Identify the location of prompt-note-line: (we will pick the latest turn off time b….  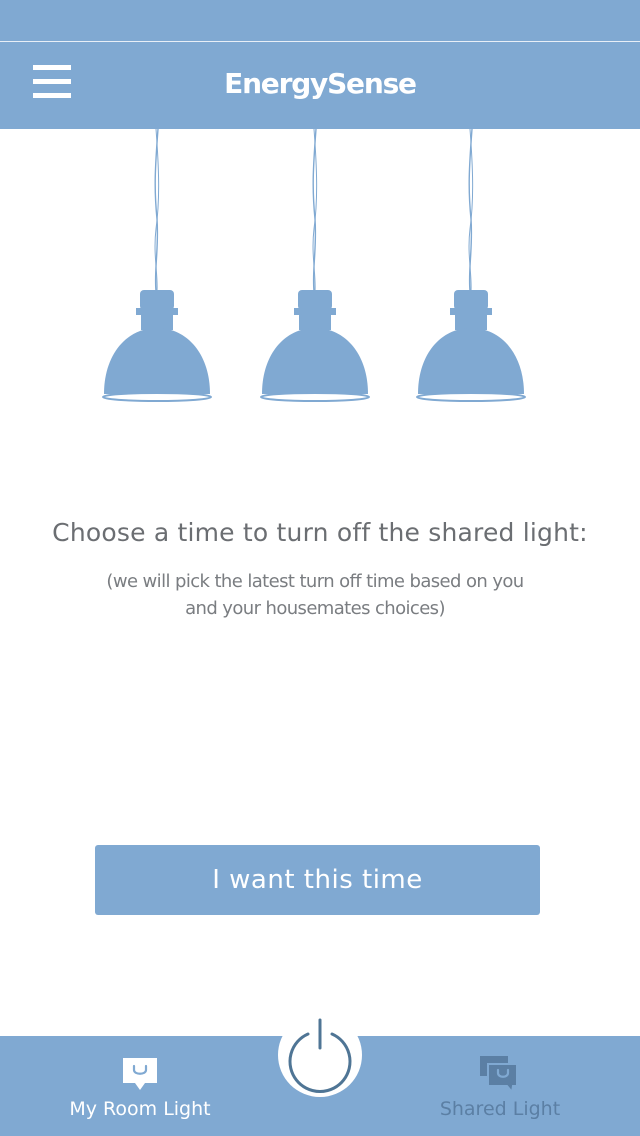
(315, 581).